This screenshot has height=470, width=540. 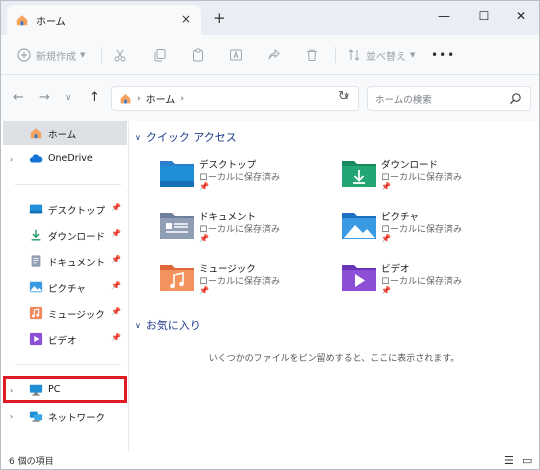 I want to click on new-tab-button: +, so click(x=219, y=18).